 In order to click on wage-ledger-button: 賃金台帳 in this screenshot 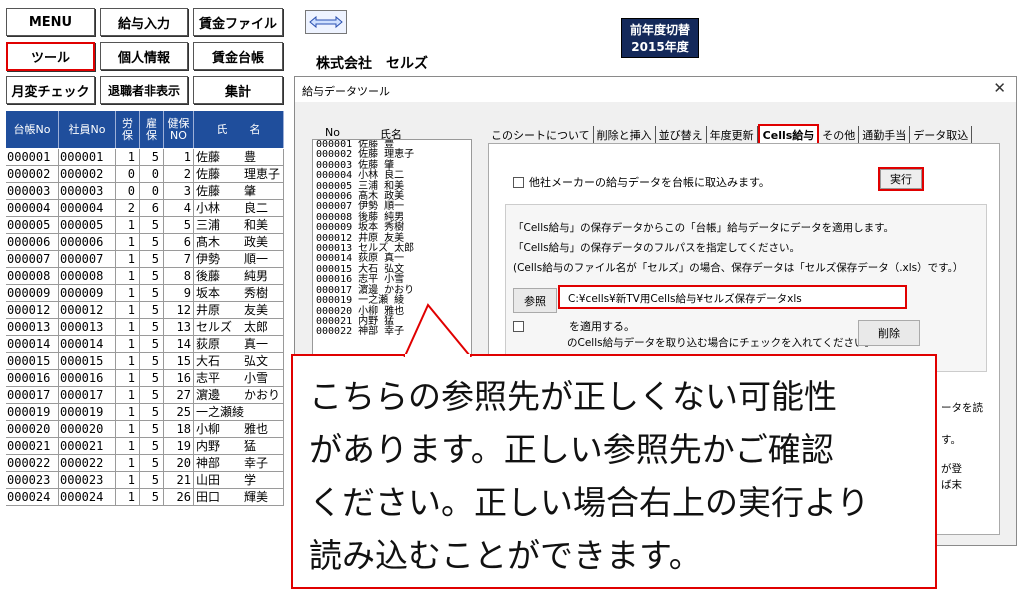, I will do `click(238, 56)`.